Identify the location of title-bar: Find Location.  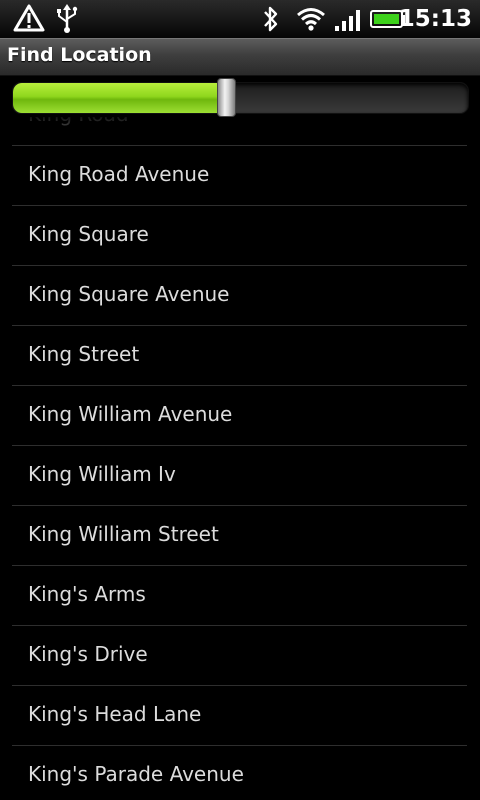
(240, 57).